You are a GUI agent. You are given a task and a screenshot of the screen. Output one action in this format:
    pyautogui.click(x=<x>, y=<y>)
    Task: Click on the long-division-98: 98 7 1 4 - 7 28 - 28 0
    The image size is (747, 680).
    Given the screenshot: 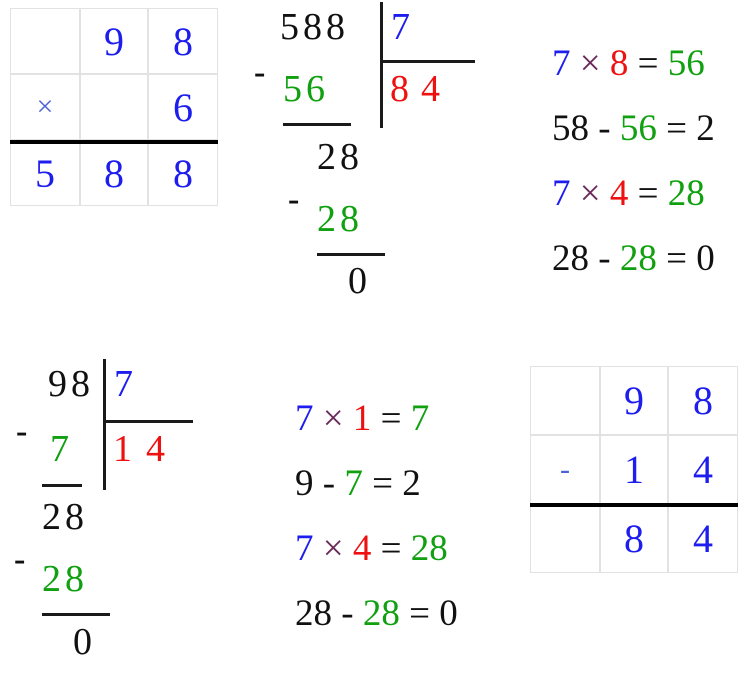 What is the action you would take?
    pyautogui.click(x=117, y=517)
    